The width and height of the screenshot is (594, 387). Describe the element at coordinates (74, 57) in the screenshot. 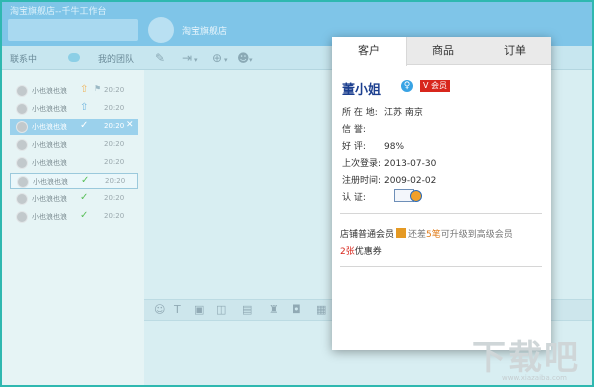

I see `chat-bubble-icon` at that location.